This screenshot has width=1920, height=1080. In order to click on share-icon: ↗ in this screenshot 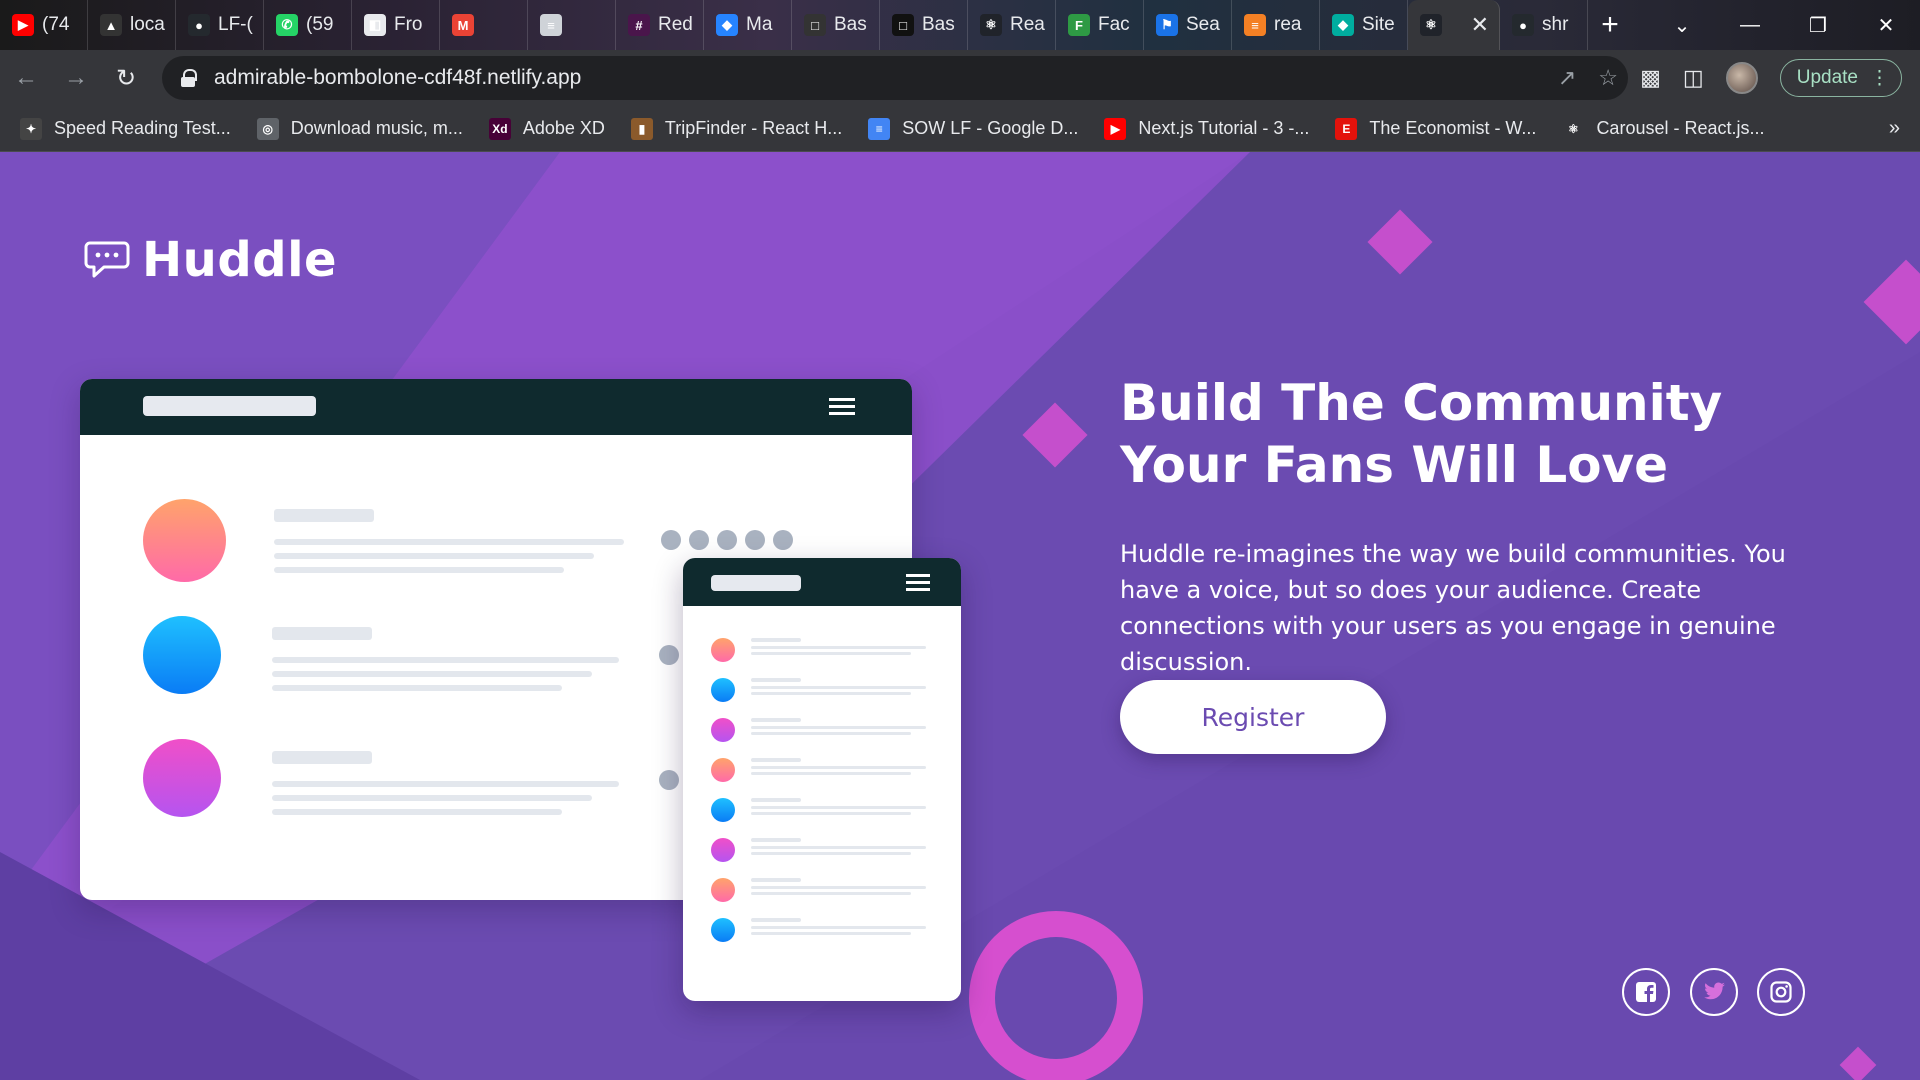, I will do `click(1567, 78)`.